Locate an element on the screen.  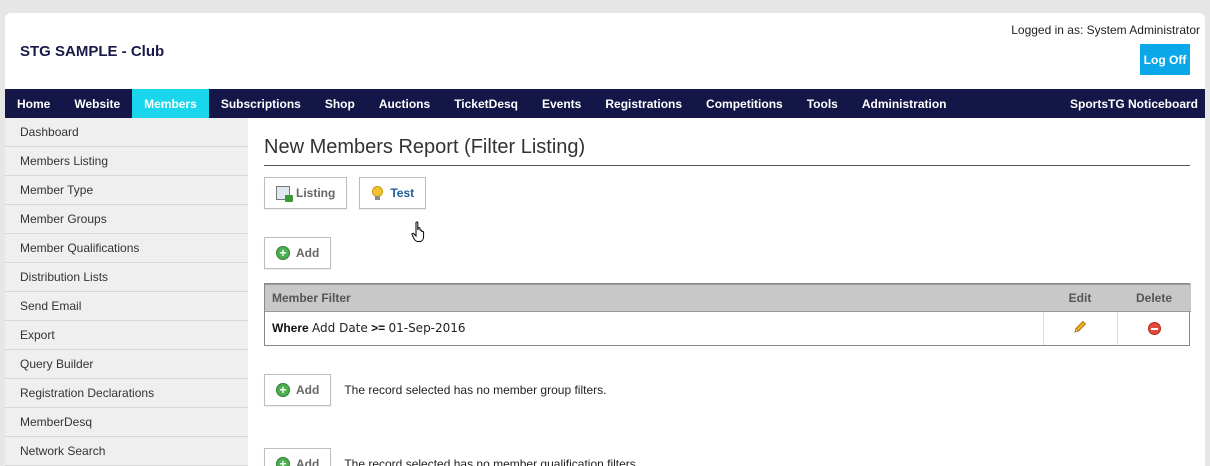
nav-auctions: Auctions is located at coordinates (404, 103).